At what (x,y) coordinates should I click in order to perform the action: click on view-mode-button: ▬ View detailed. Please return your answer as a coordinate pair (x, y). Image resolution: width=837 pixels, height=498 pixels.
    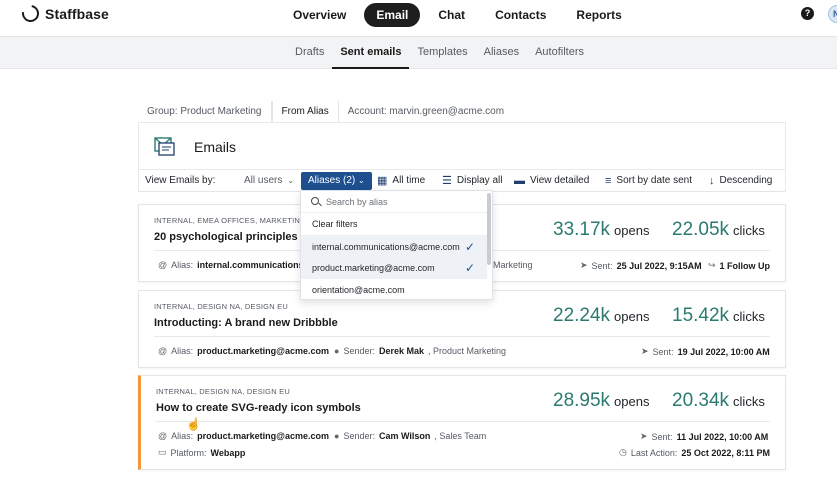
    Looking at the image, I should click on (551, 181).